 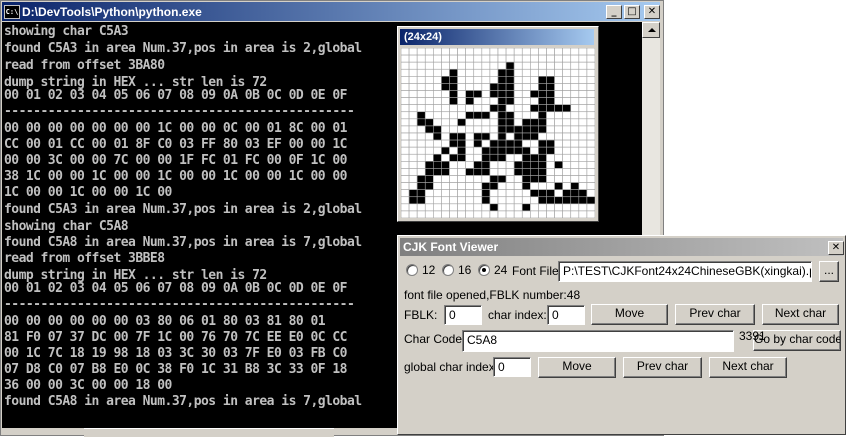 What do you see at coordinates (632, 12) in the screenshot?
I see `maximize-button: □` at bounding box center [632, 12].